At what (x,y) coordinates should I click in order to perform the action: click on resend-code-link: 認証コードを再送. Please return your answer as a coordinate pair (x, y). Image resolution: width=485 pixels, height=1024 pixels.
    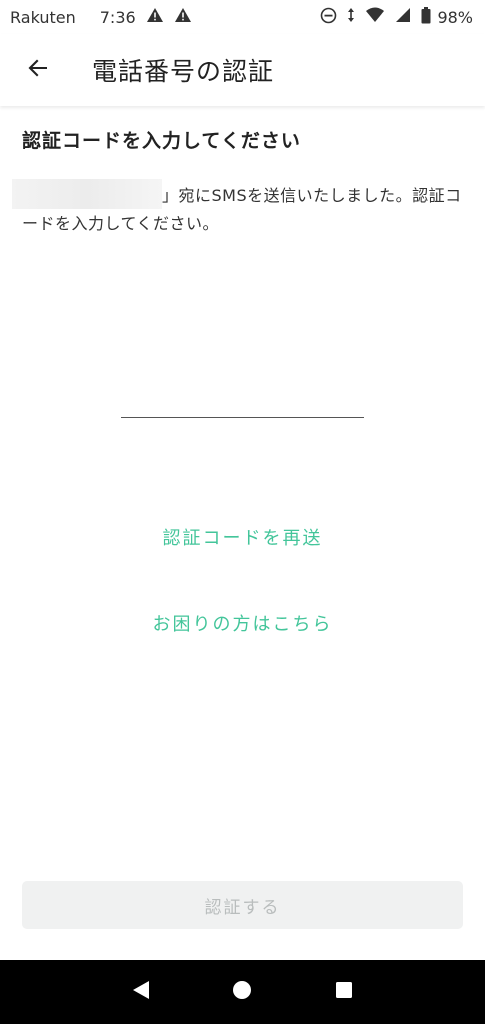
    Looking at the image, I should click on (242, 537).